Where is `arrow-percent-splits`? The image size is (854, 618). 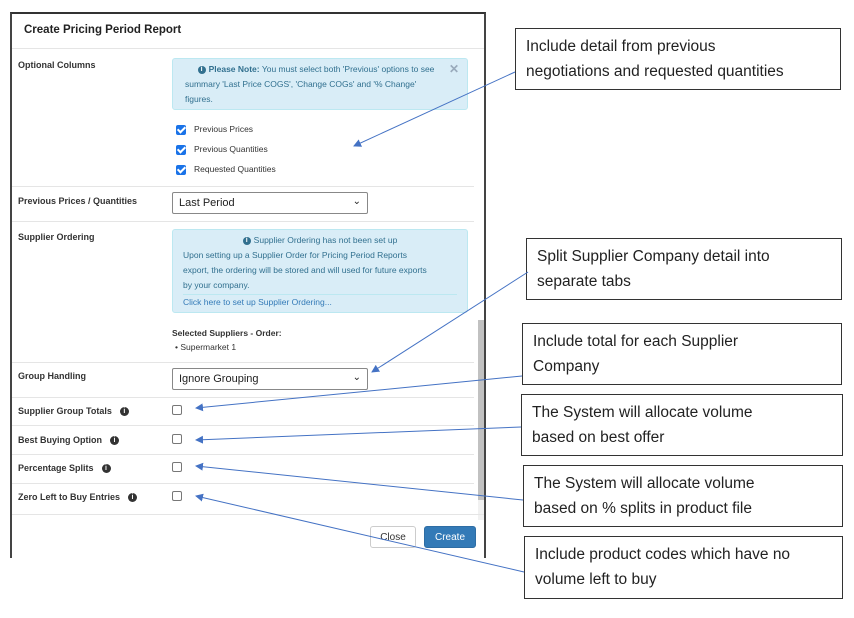
arrow-percent-splits is located at coordinates (359, 481).